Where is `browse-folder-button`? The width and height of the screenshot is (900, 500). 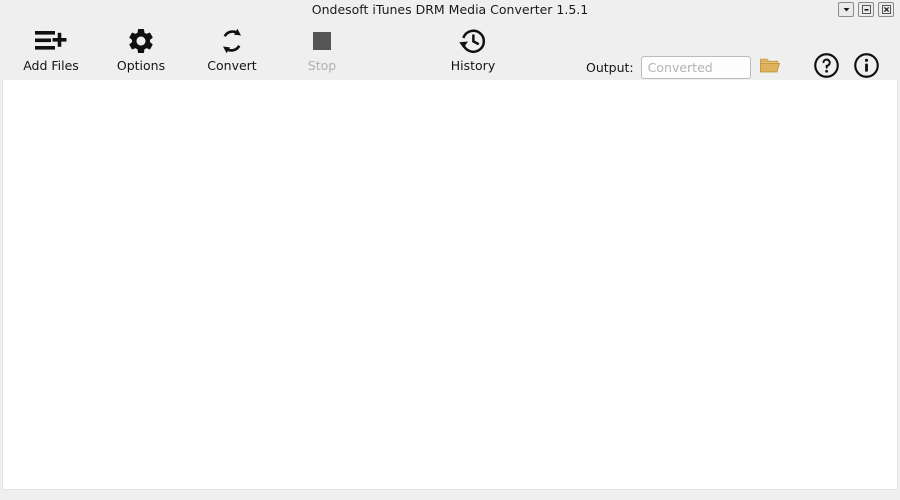 browse-folder-button is located at coordinates (770, 68).